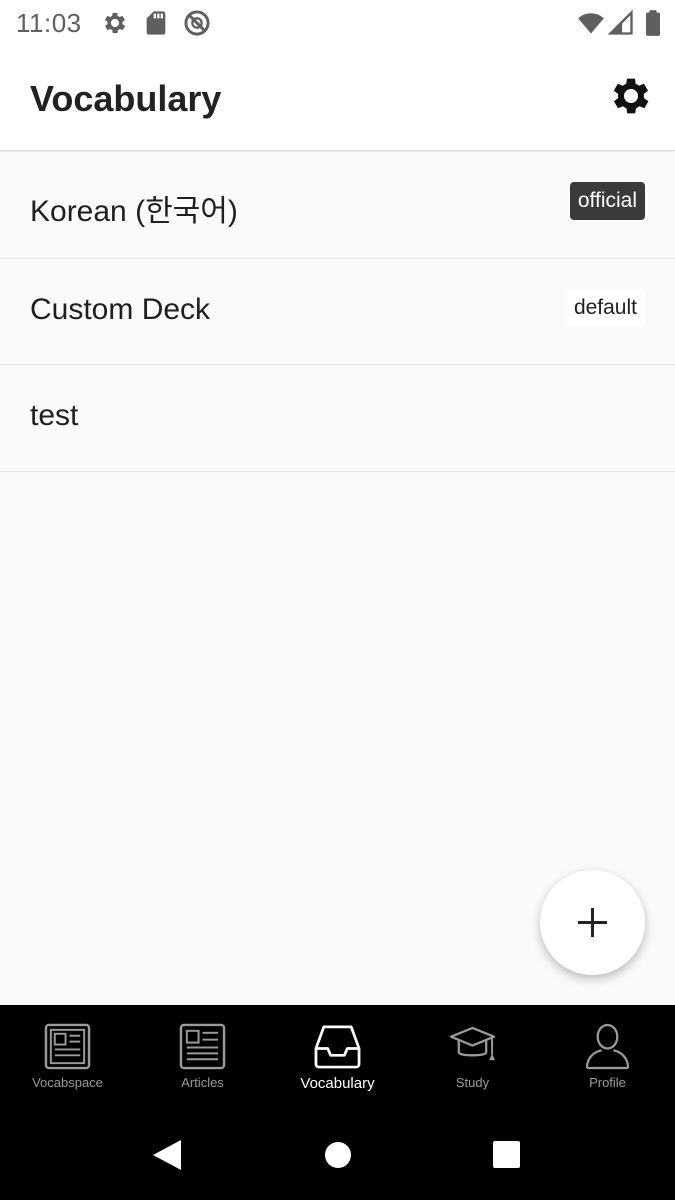  Describe the element at coordinates (202, 1082) in the screenshot. I see `nav-label: Articles` at that location.